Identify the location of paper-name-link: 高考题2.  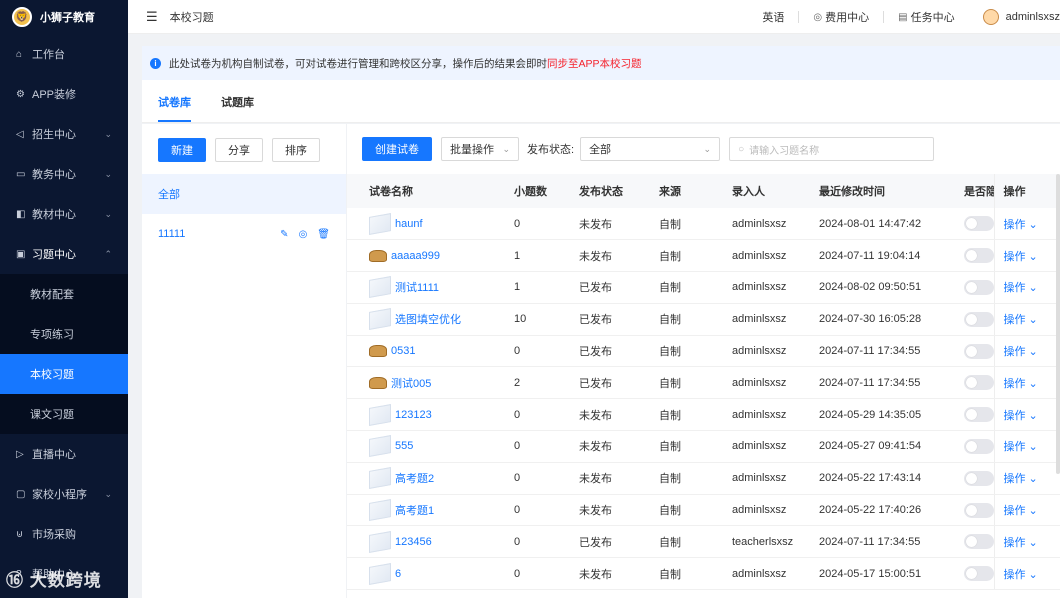
(414, 479).